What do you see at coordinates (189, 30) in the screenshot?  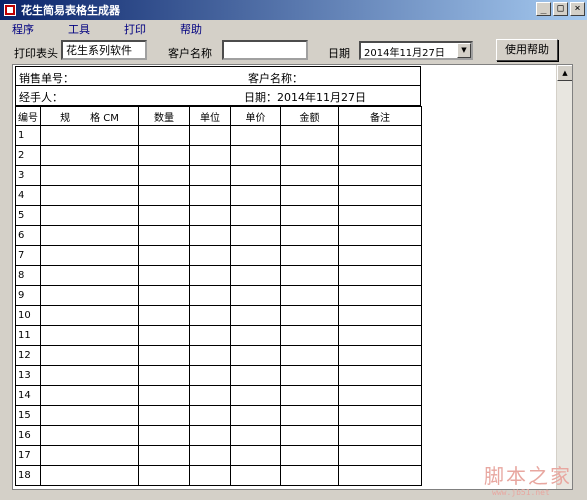 I see `menu-help: 帮助` at bounding box center [189, 30].